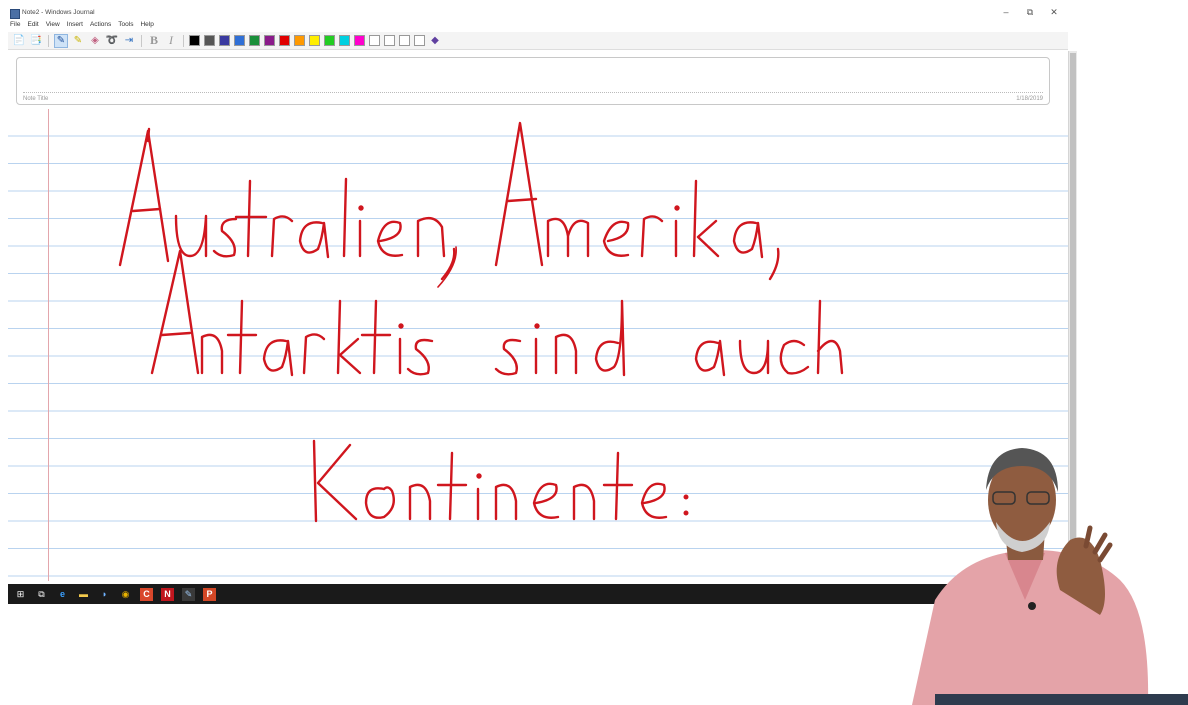 The width and height of the screenshot is (1188, 705). Describe the element at coordinates (1030, 576) in the screenshot. I see `presenter-video-overlay` at that location.